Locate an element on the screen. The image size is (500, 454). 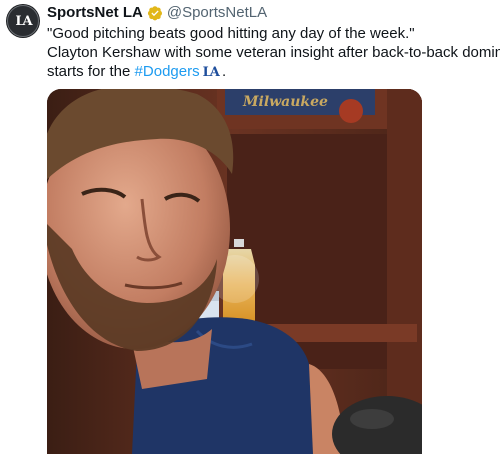
user-handle: @SportsNetLA is located at coordinates (217, 13).